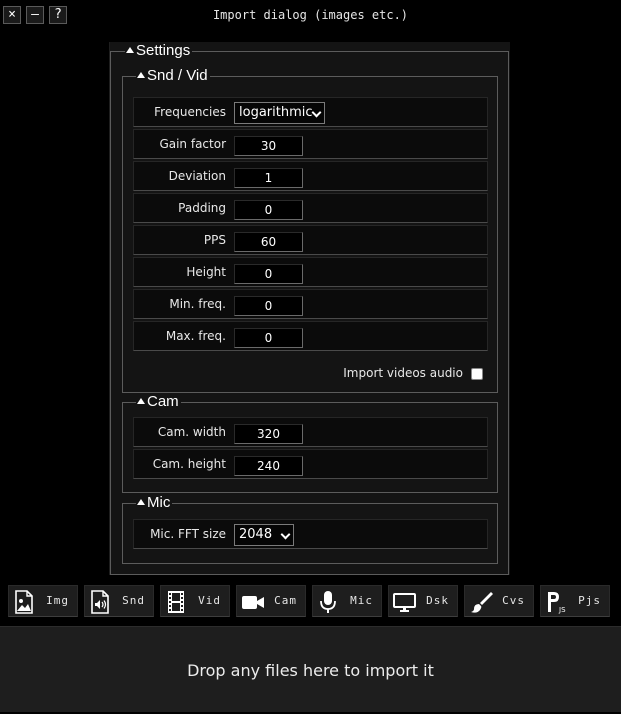 The height and width of the screenshot is (714, 621). I want to click on max-freq-label: Max. freq., so click(195, 336).